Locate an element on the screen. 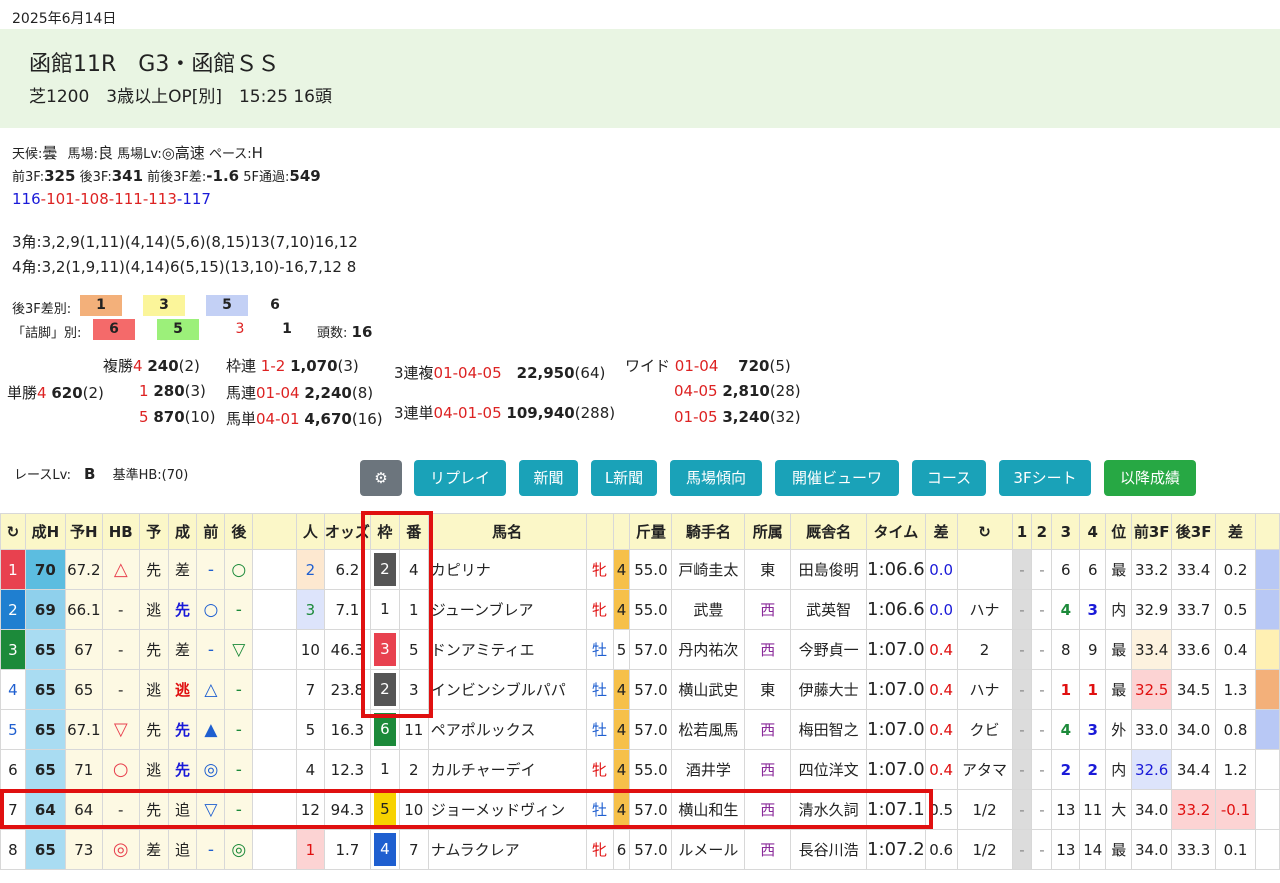 The width and height of the screenshot is (1280, 883). predicted-hb: 67.1 is located at coordinates (83, 729).